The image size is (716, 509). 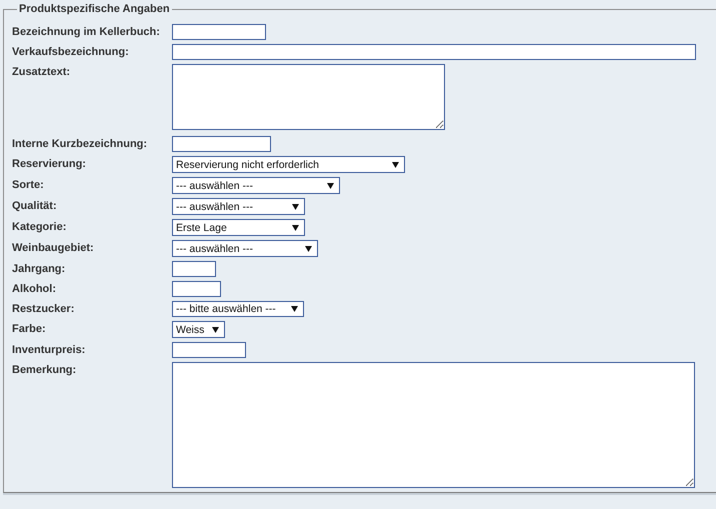 I want to click on field-label: Verkaufsbezeichnung:, so click(x=71, y=52).